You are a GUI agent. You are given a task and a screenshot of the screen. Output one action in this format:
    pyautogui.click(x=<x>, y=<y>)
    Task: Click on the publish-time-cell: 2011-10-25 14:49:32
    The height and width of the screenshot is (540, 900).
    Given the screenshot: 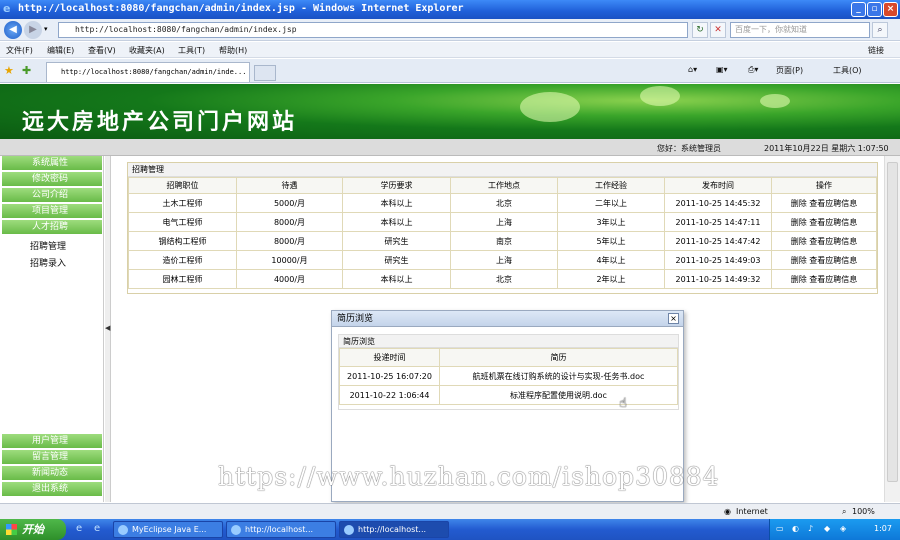 What is the action you would take?
    pyautogui.click(x=718, y=279)
    